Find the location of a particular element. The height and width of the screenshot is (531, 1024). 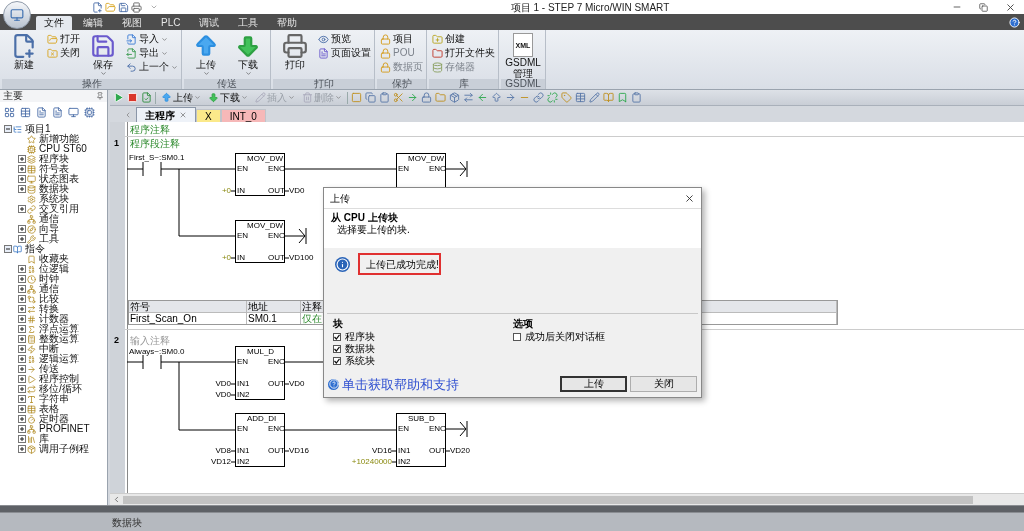

menu-tab: 文件 is located at coordinates (54, 23).